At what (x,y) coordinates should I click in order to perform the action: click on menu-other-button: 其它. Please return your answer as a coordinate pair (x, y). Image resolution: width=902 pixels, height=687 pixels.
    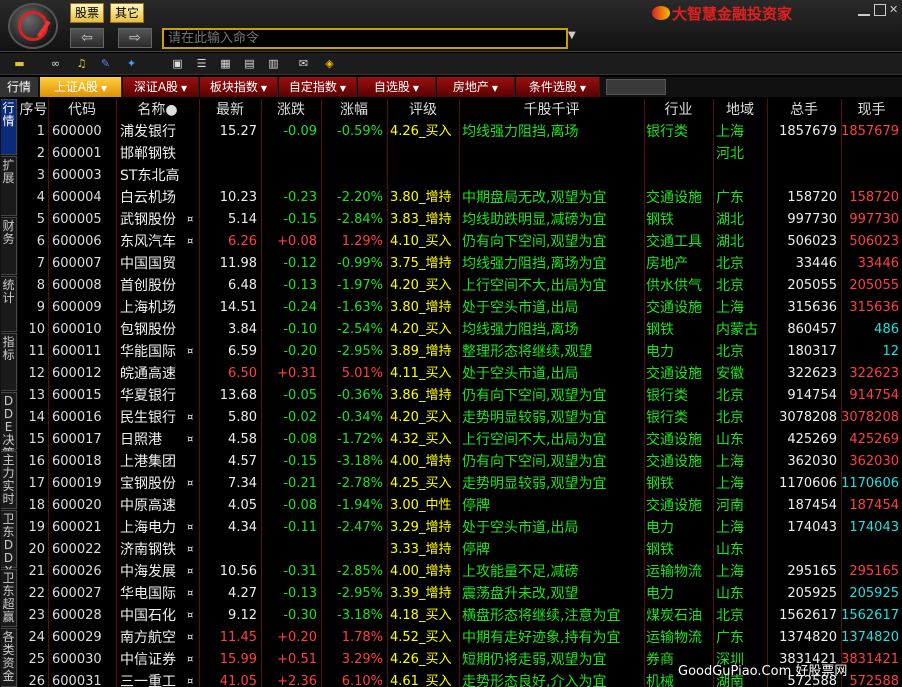
    Looking at the image, I should click on (127, 13).